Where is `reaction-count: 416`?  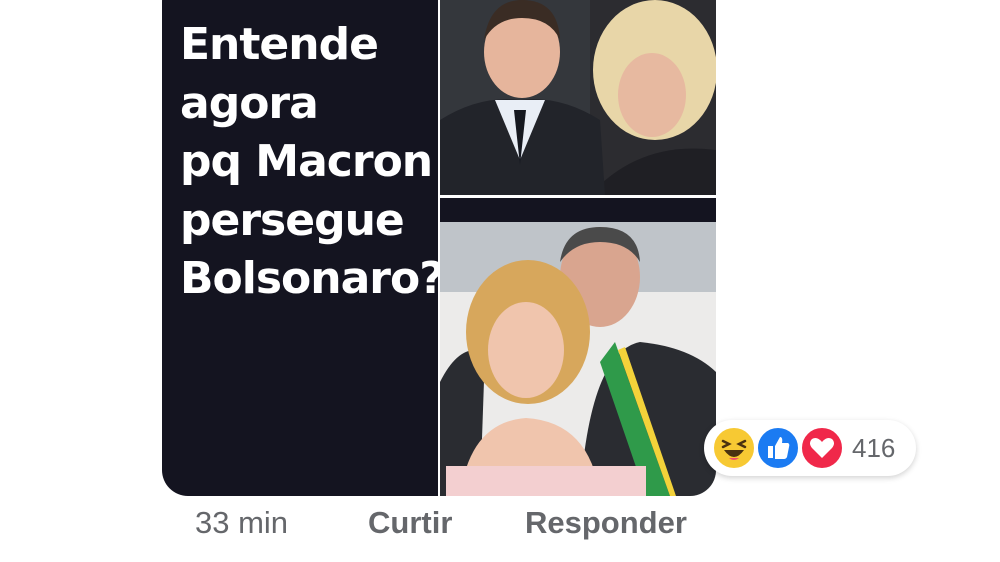
reaction-count: 416 is located at coordinates (873, 448).